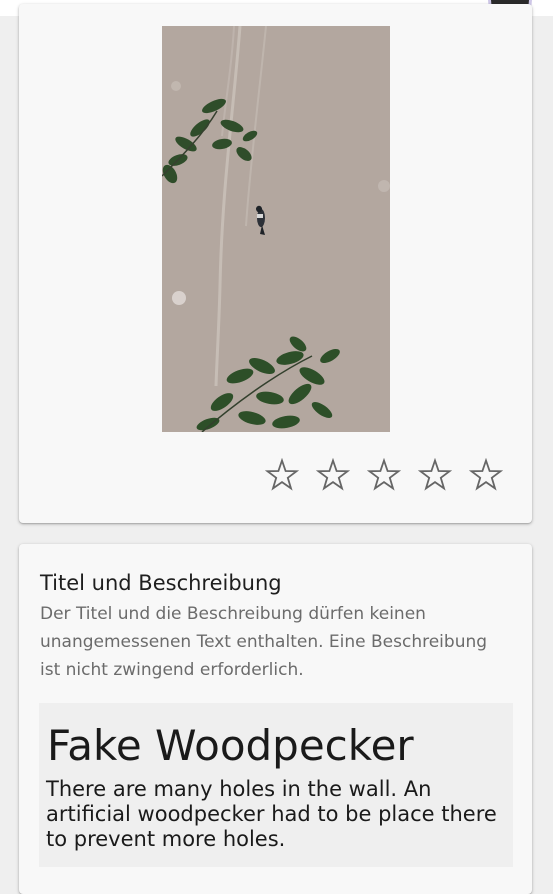  What do you see at coordinates (161, 583) in the screenshot?
I see `section-title: Titel und Beschreibung` at bounding box center [161, 583].